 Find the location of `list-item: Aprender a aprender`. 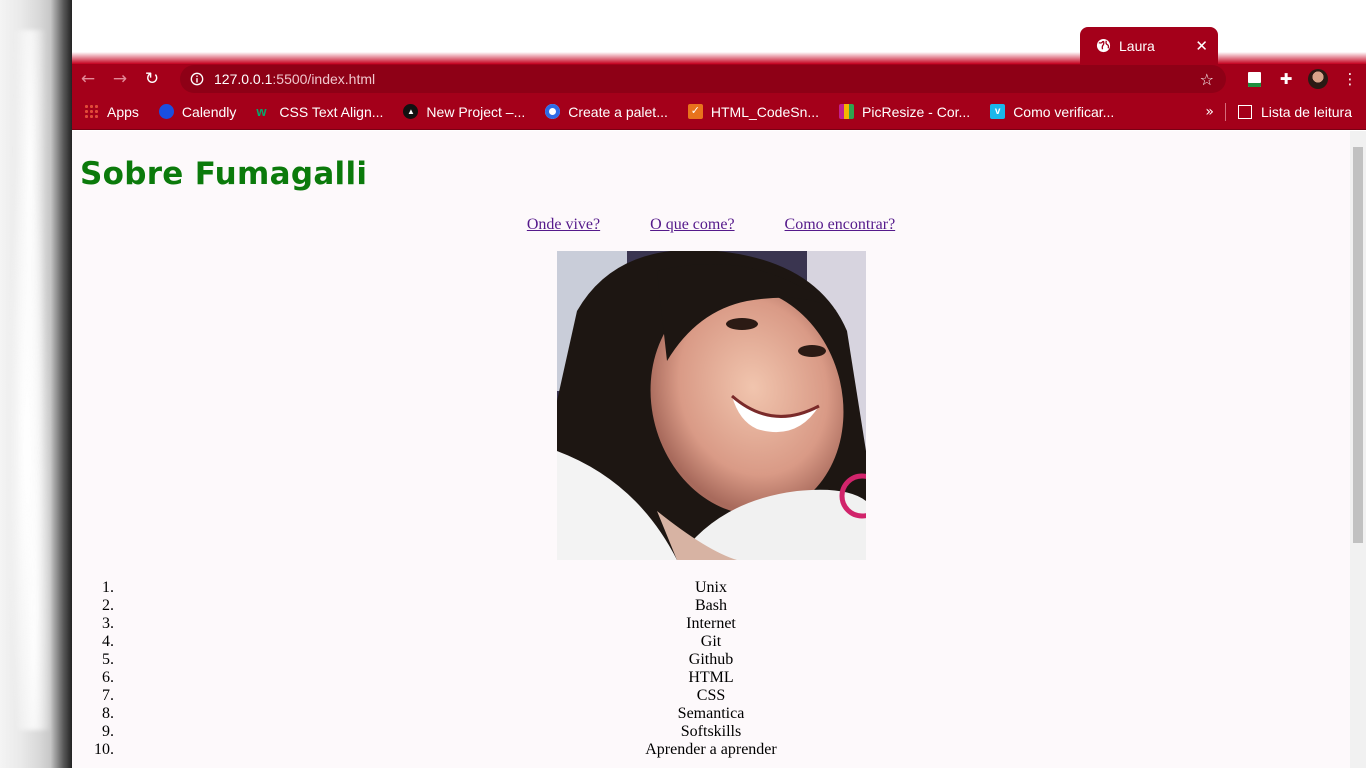

list-item: Aprender a aprender is located at coordinates (734, 750).